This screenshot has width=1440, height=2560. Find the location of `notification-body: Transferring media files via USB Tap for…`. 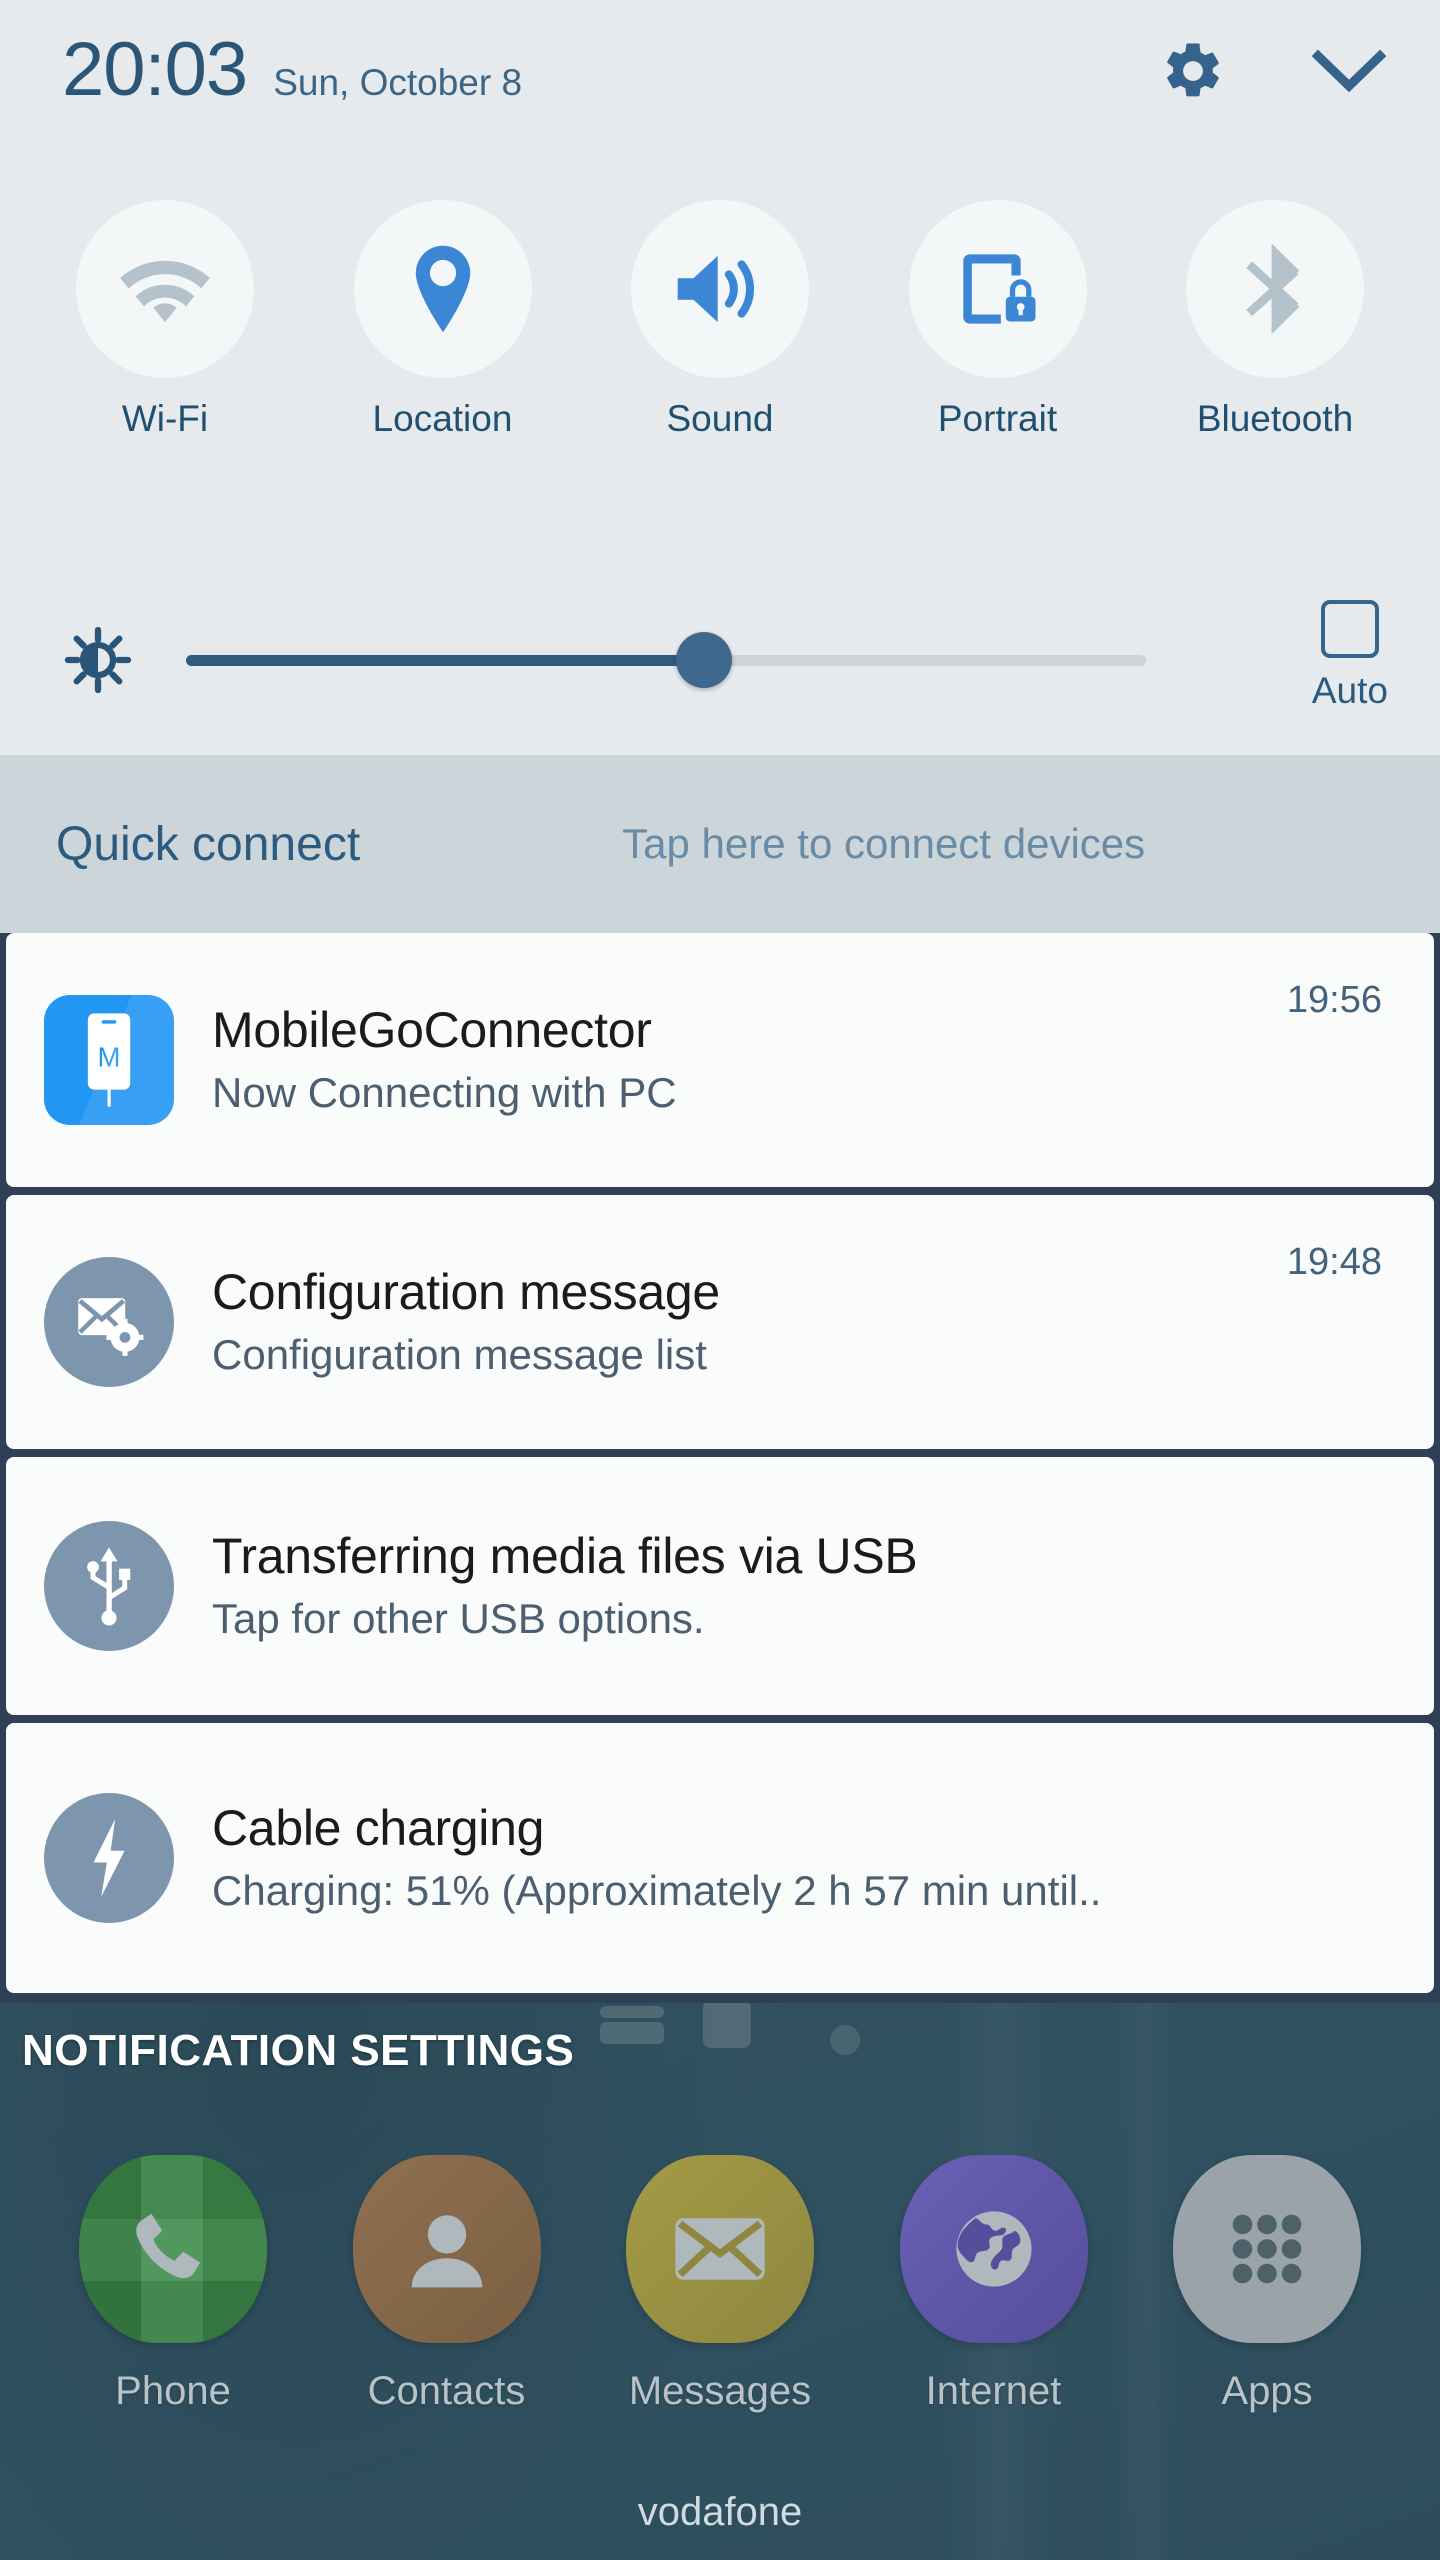

notification-body: Transferring media files via USB Tap for… is located at coordinates (797, 1586).